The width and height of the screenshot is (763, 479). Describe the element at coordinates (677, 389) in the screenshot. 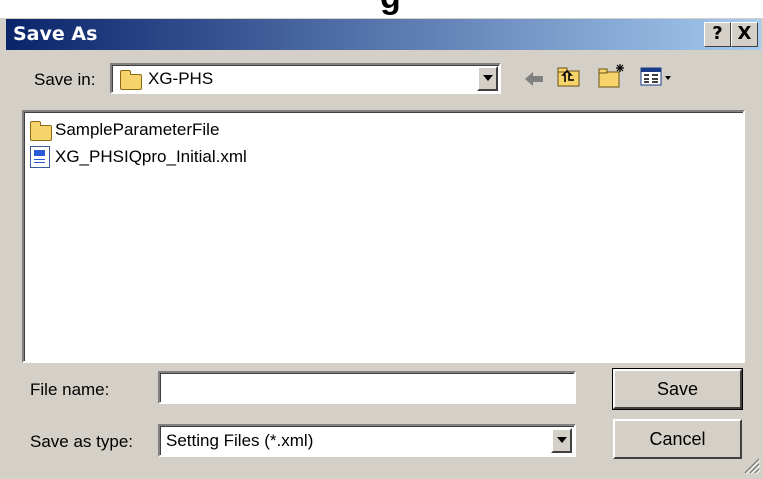

I see `save-button: Save` at that location.